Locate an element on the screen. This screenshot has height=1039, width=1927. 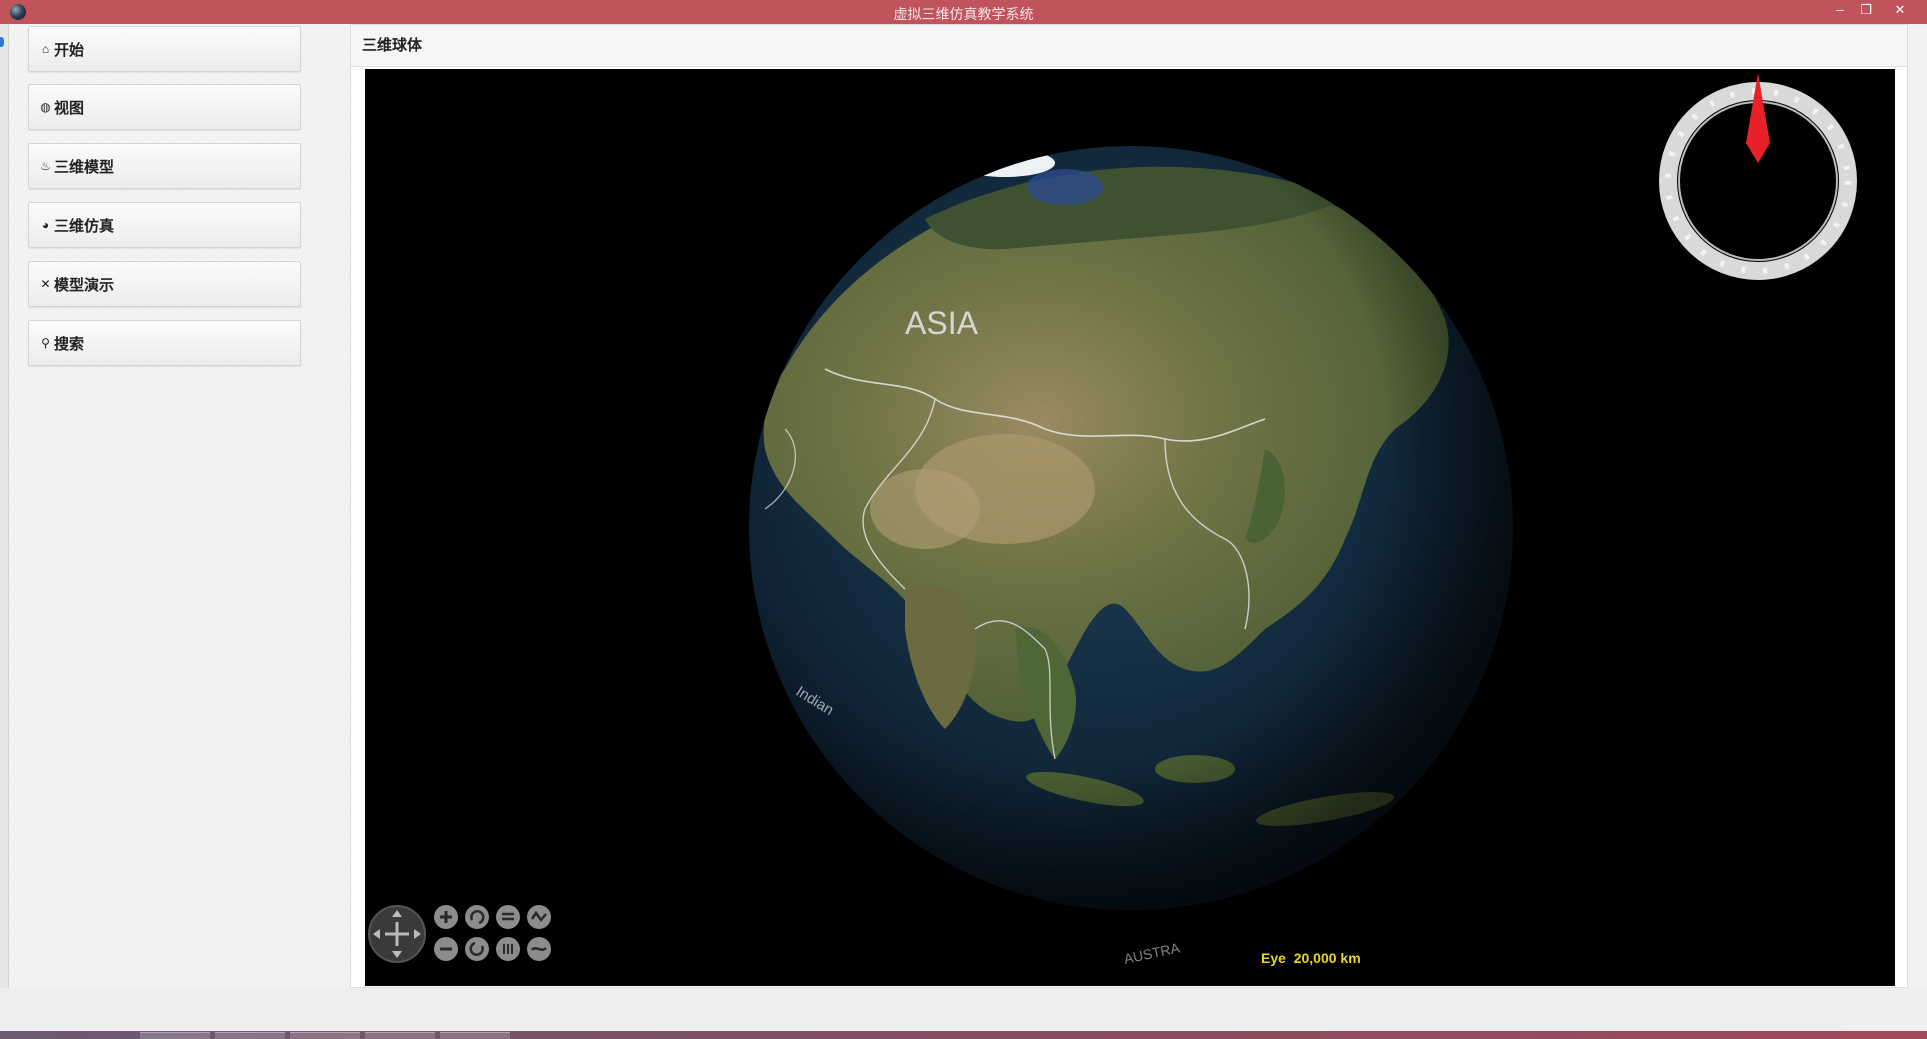
sidebar-item-3d-simulation: ◕ 三维仿真 is located at coordinates (164, 225).